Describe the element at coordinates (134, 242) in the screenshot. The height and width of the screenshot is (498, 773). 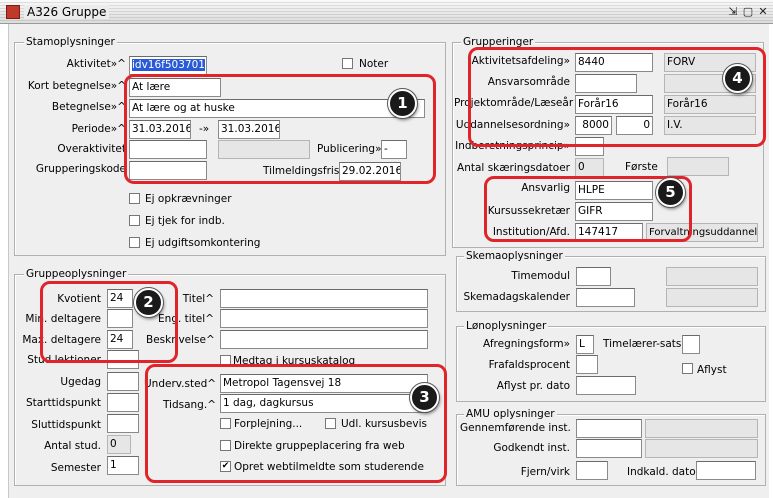
I see `ej-udgift-checkbox` at that location.